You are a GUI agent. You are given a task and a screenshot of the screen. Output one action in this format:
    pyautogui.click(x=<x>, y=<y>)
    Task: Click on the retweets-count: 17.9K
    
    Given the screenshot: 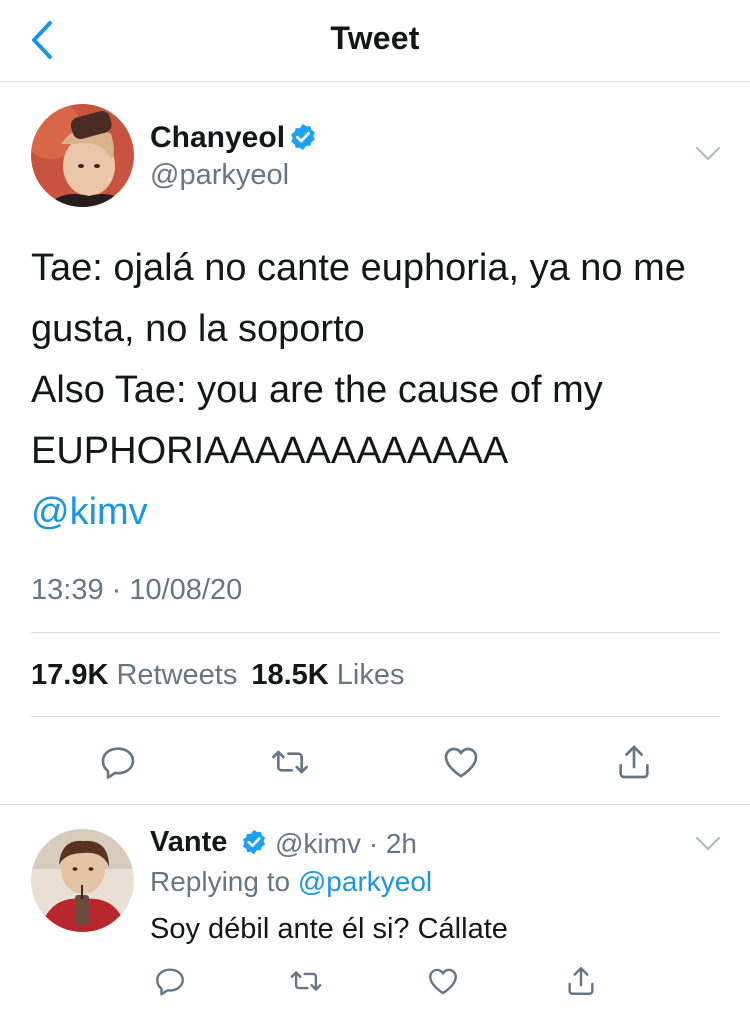 What is the action you would take?
    pyautogui.click(x=70, y=675)
    